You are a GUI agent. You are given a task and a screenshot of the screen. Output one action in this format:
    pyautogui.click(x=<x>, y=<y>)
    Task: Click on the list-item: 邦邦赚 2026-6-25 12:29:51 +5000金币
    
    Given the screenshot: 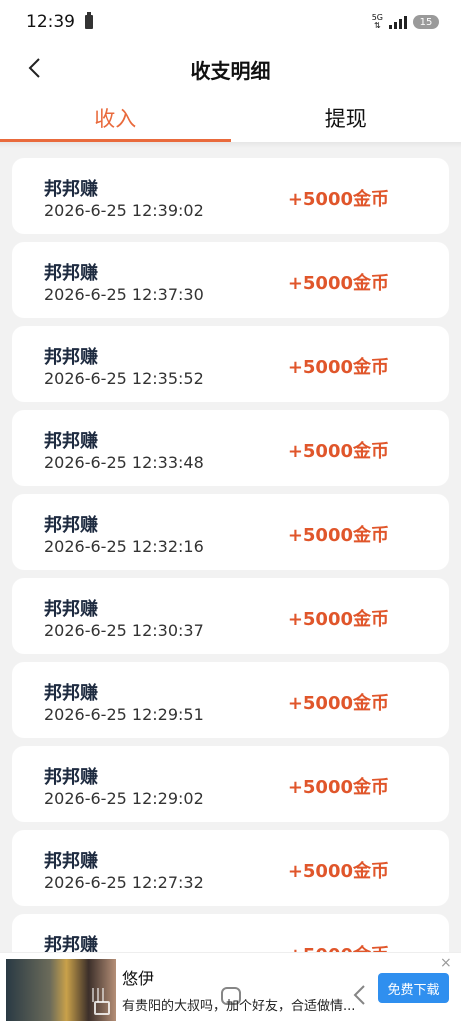 What is the action you would take?
    pyautogui.click(x=230, y=700)
    